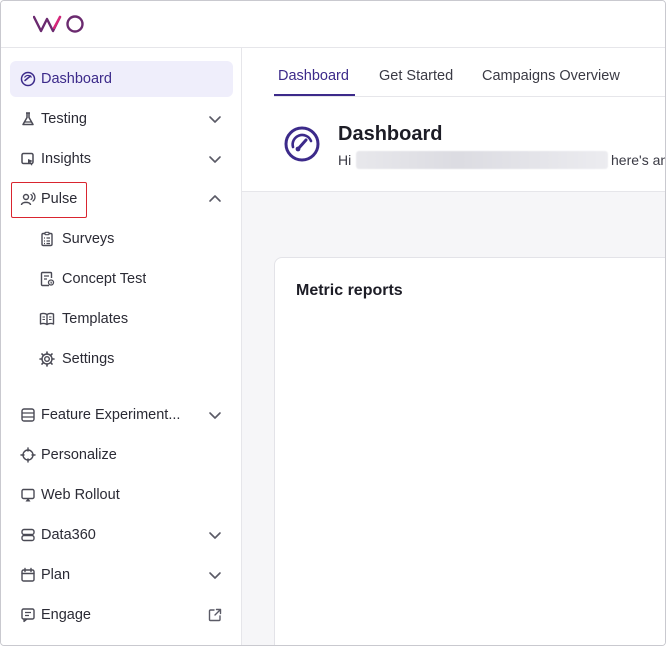 This screenshot has height=646, width=666. I want to click on insights-icon, so click(28, 159).